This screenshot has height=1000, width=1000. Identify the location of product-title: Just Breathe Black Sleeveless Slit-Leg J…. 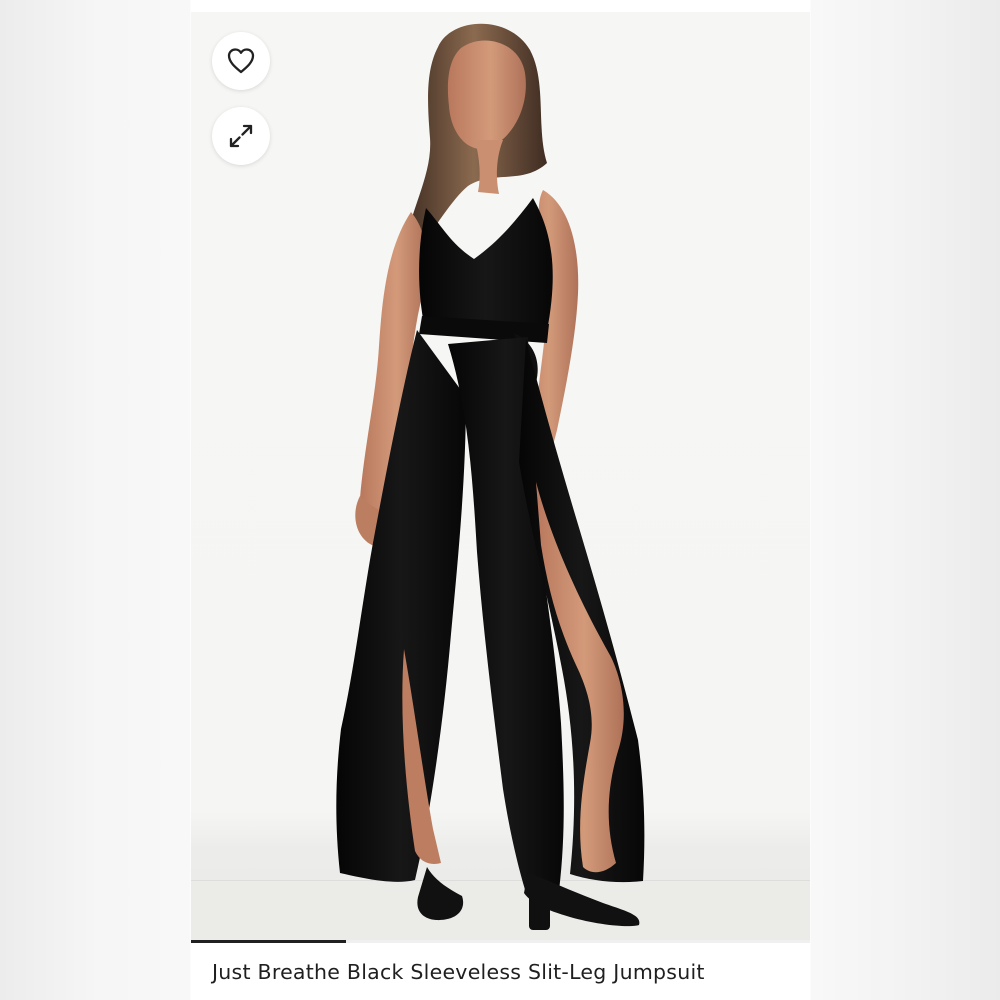
(458, 971).